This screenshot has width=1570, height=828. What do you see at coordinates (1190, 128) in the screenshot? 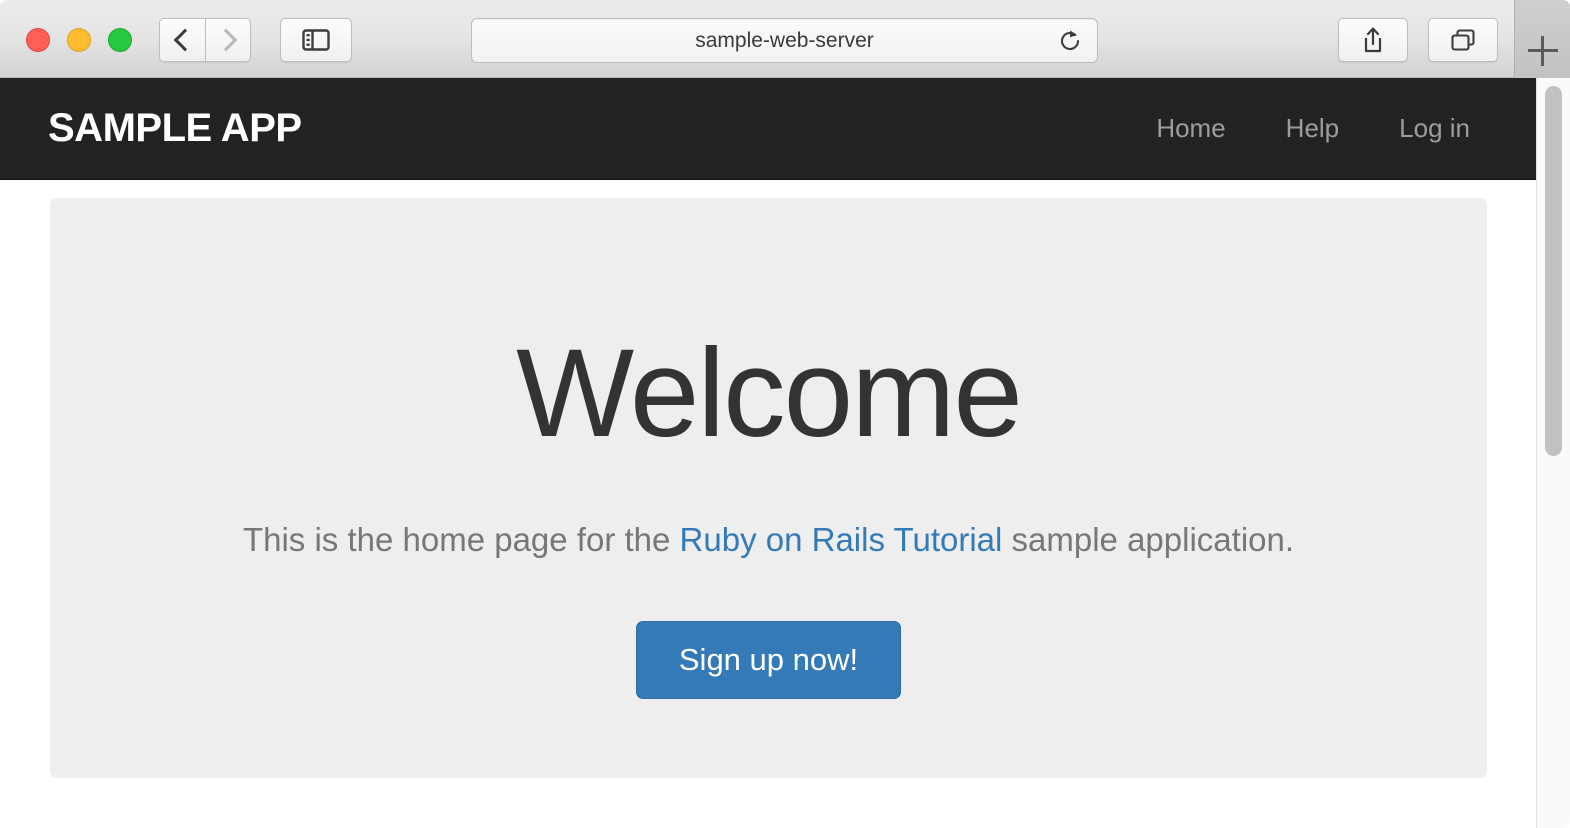
I see `nav-link-home: Home` at bounding box center [1190, 128].